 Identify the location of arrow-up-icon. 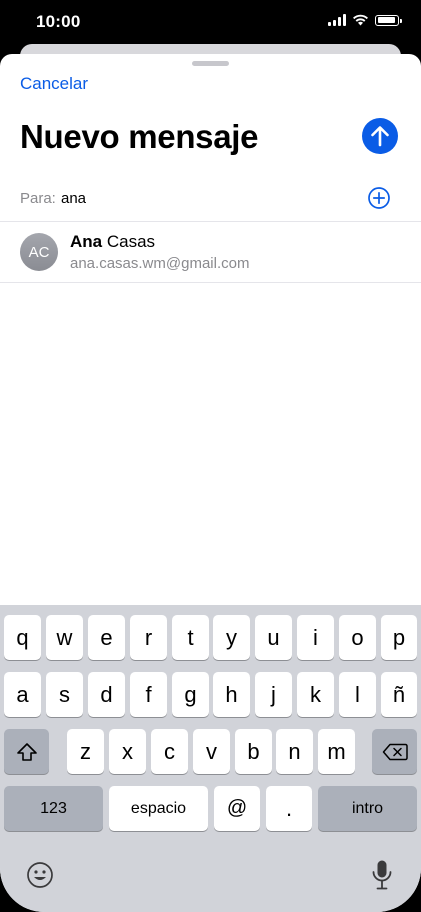
(380, 136).